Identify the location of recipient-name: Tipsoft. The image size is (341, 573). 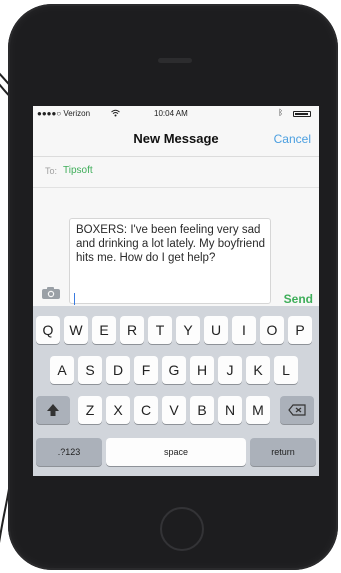
(78, 170).